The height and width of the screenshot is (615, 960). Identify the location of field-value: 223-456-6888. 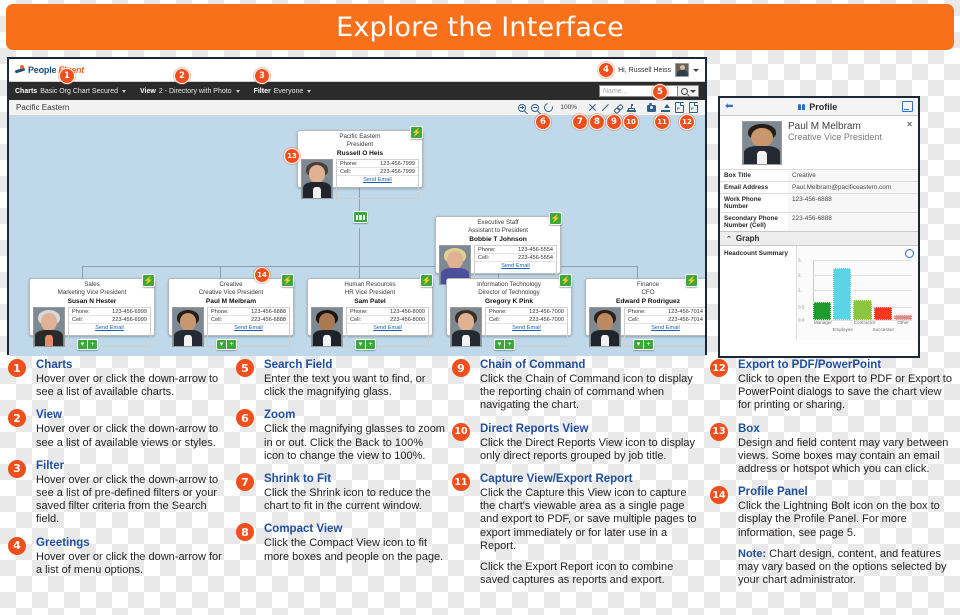
(853, 222).